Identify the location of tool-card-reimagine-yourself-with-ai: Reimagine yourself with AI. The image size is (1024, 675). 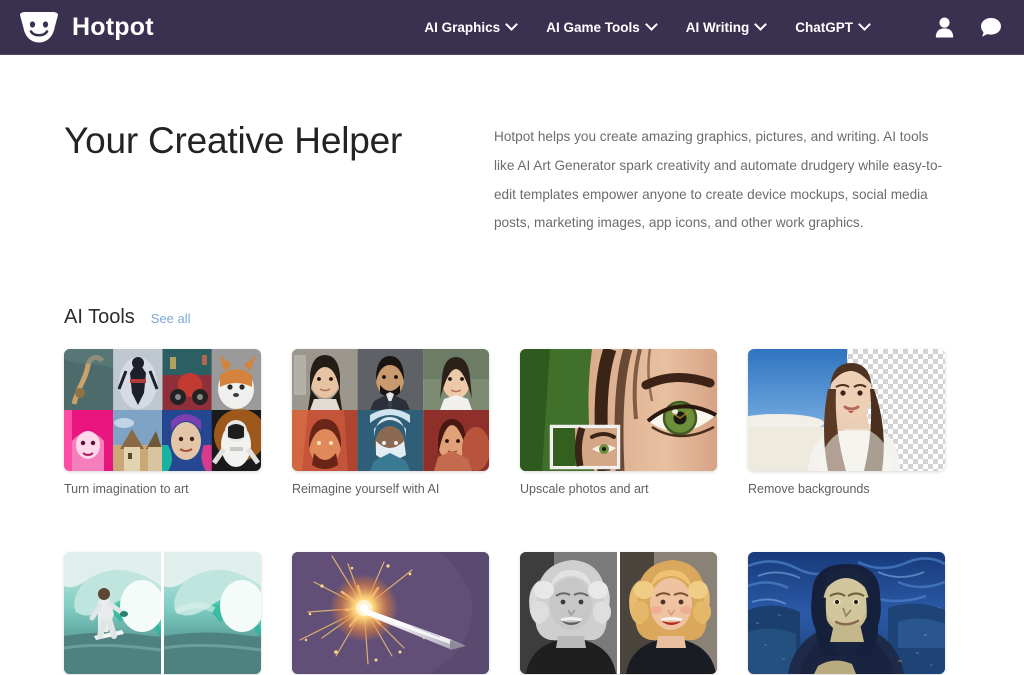
(390, 423).